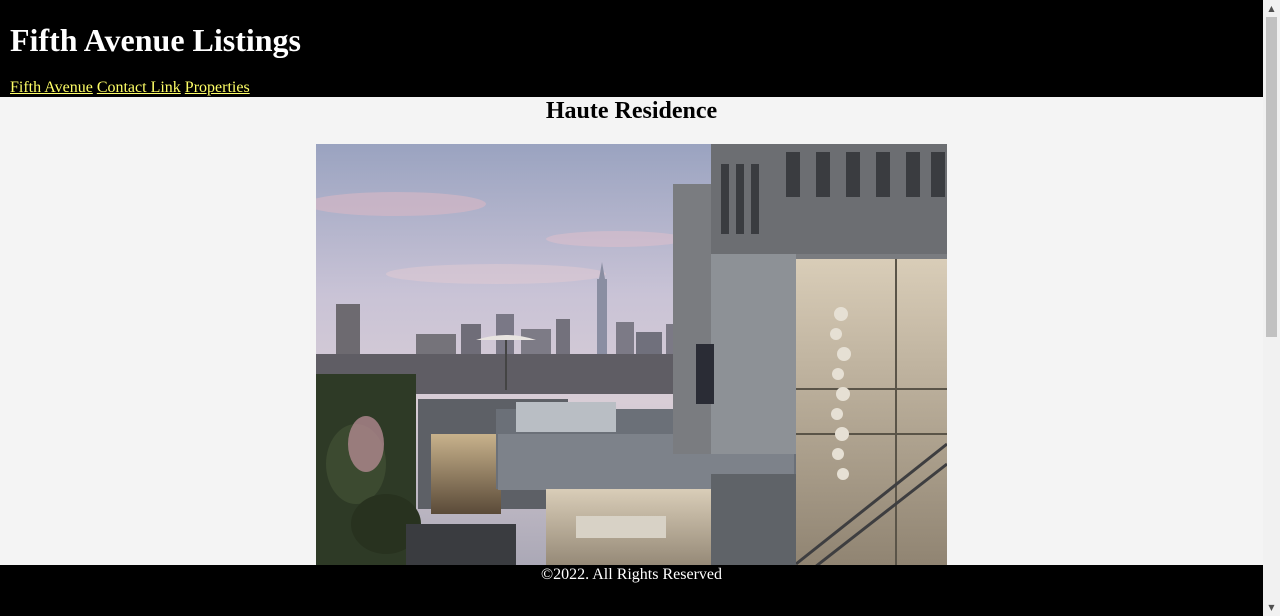 The width and height of the screenshot is (1280, 616). Describe the element at coordinates (155, 40) in the screenshot. I see `site-title: Fifth Avenue Listings` at that location.